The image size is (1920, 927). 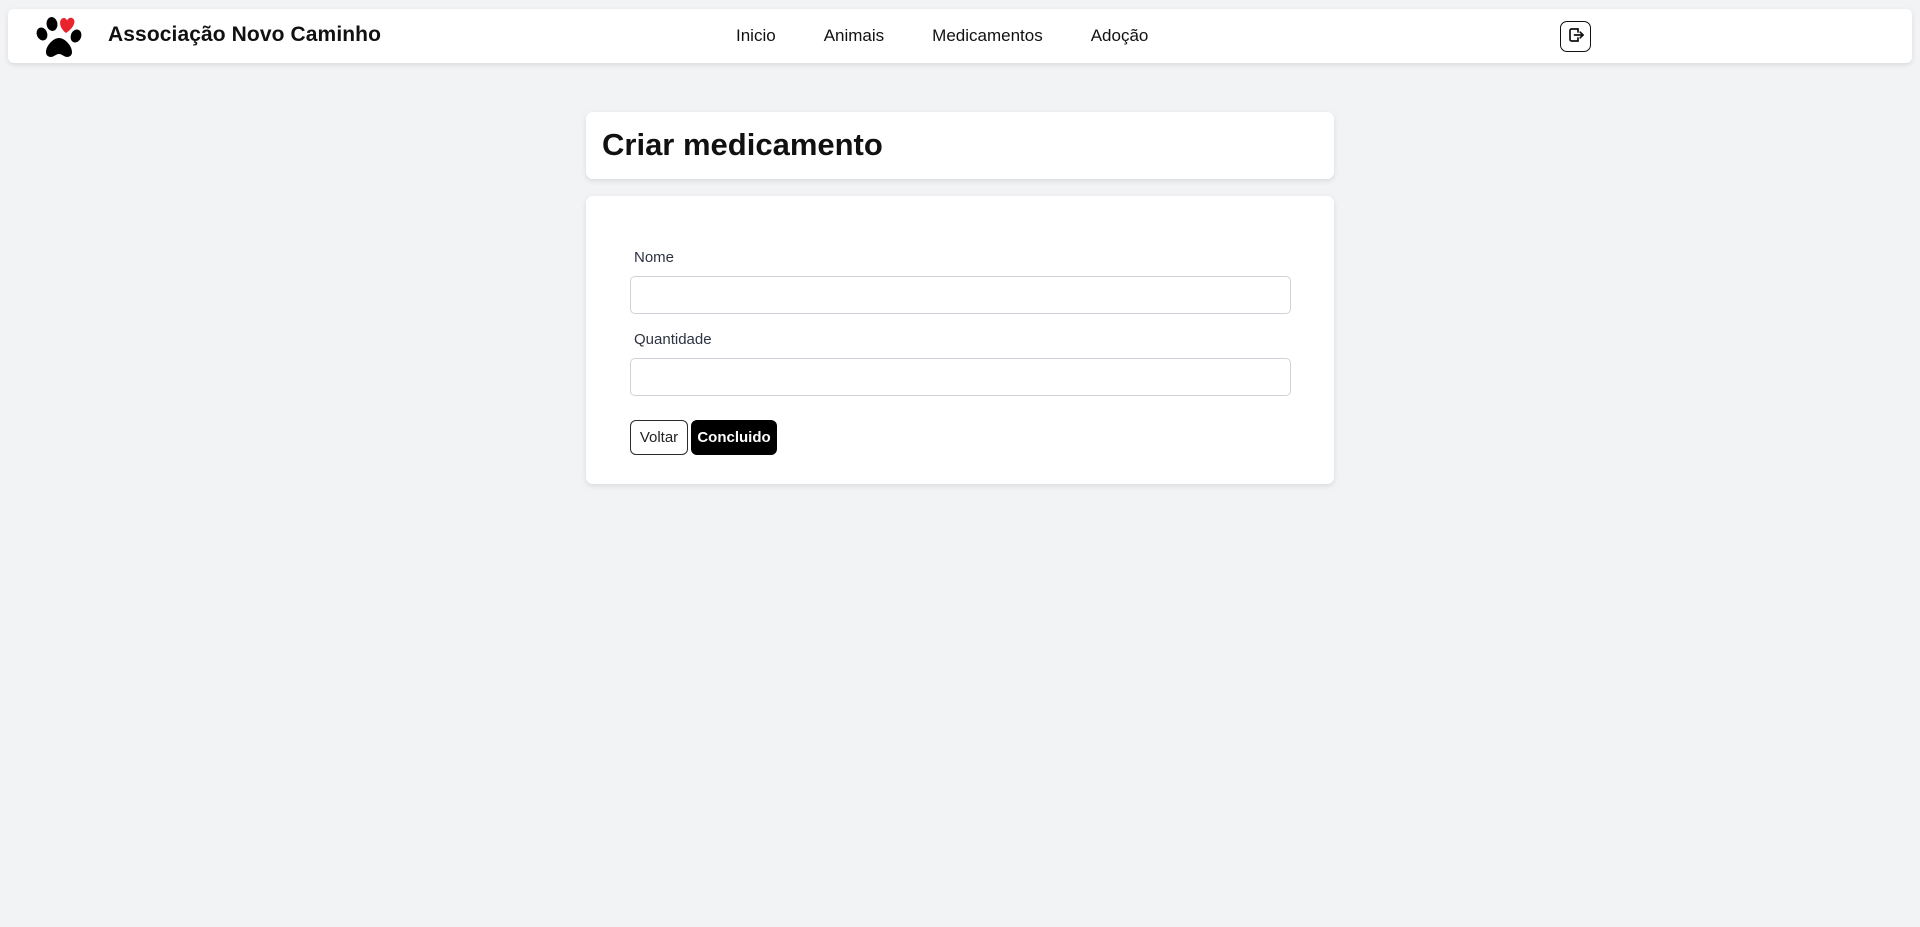 What do you see at coordinates (756, 36) in the screenshot?
I see `nav-link-inicio: Inicio` at bounding box center [756, 36].